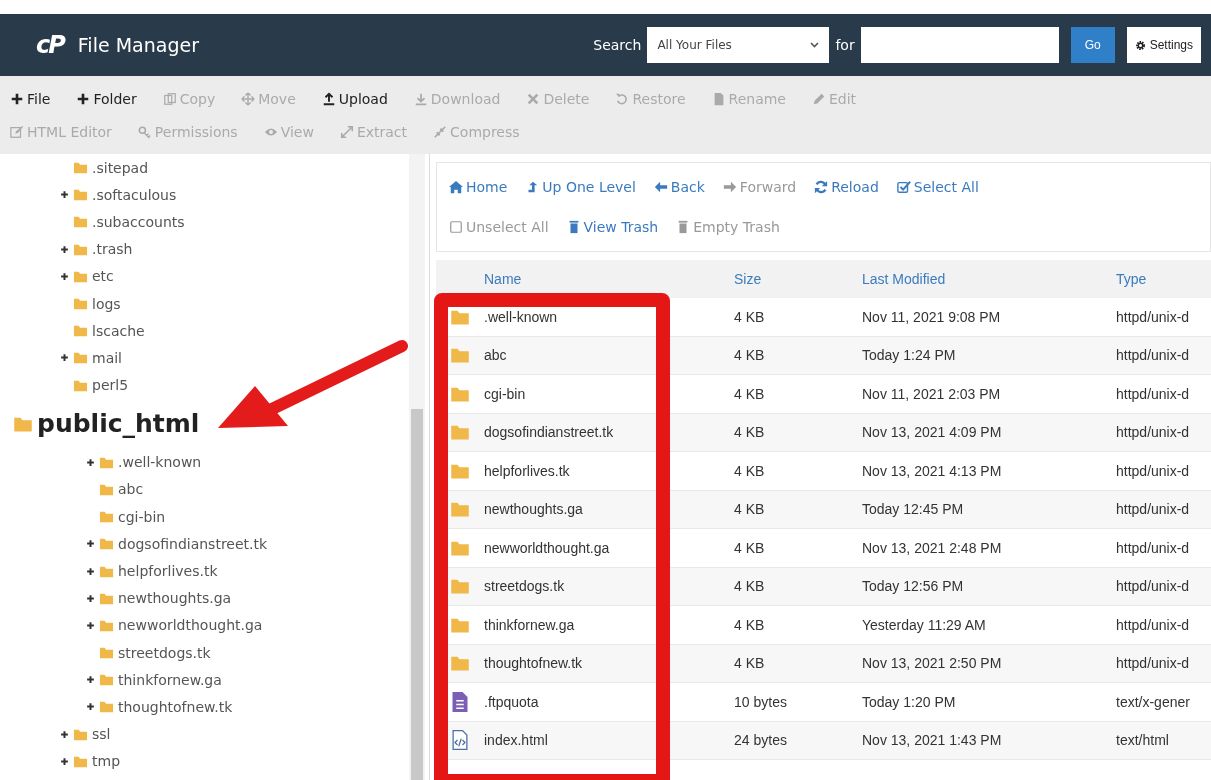 This screenshot has height=780, width=1211. What do you see at coordinates (134, 194) in the screenshot?
I see `tree-item: .softaculous` at bounding box center [134, 194].